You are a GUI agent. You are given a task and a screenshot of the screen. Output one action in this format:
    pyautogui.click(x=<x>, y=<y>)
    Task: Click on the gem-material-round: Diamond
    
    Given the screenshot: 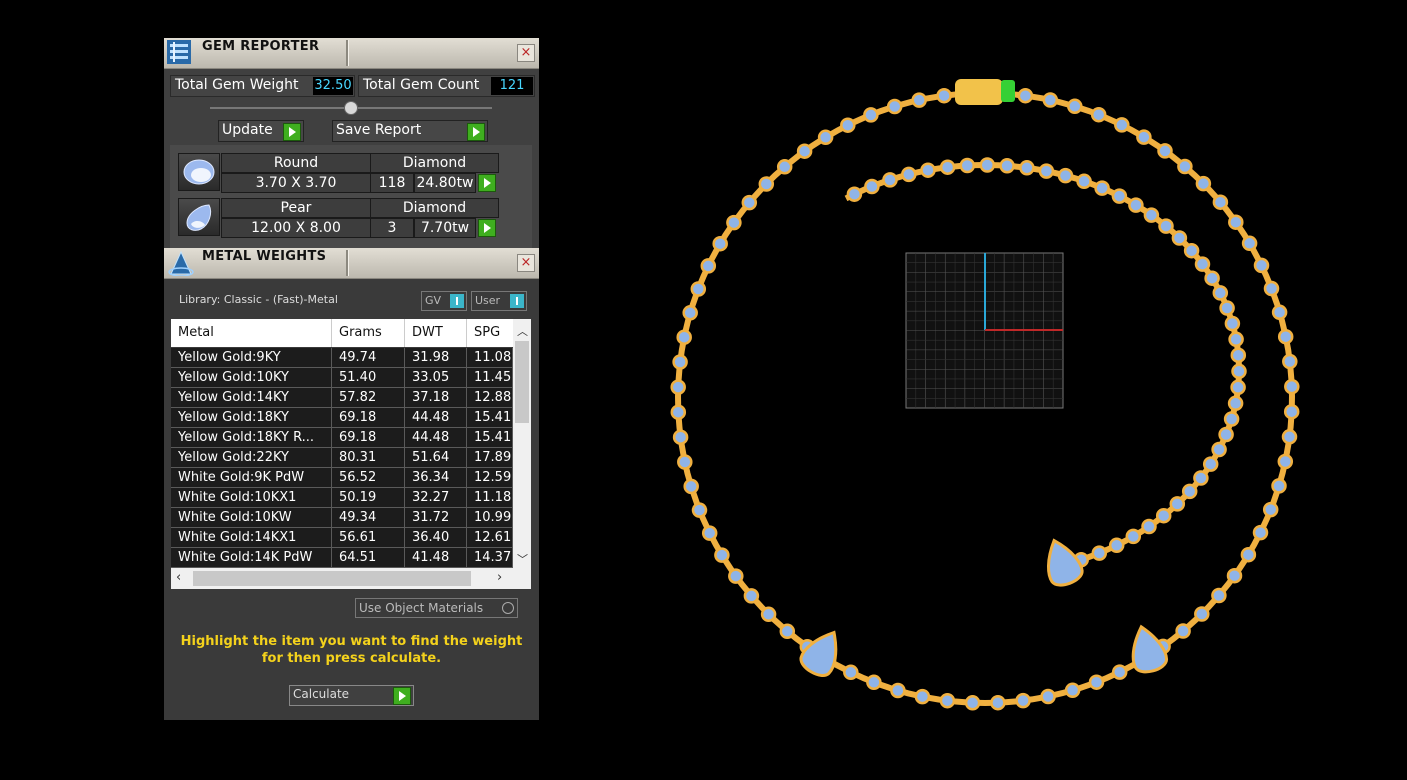 What is the action you would take?
    pyautogui.click(x=434, y=163)
    